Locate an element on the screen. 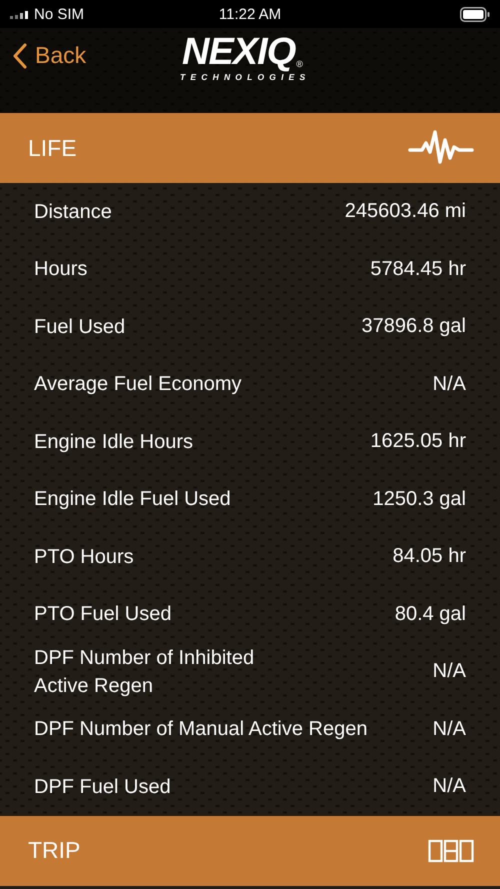 This screenshot has width=500, height=889. heartbeat-icon is located at coordinates (441, 148).